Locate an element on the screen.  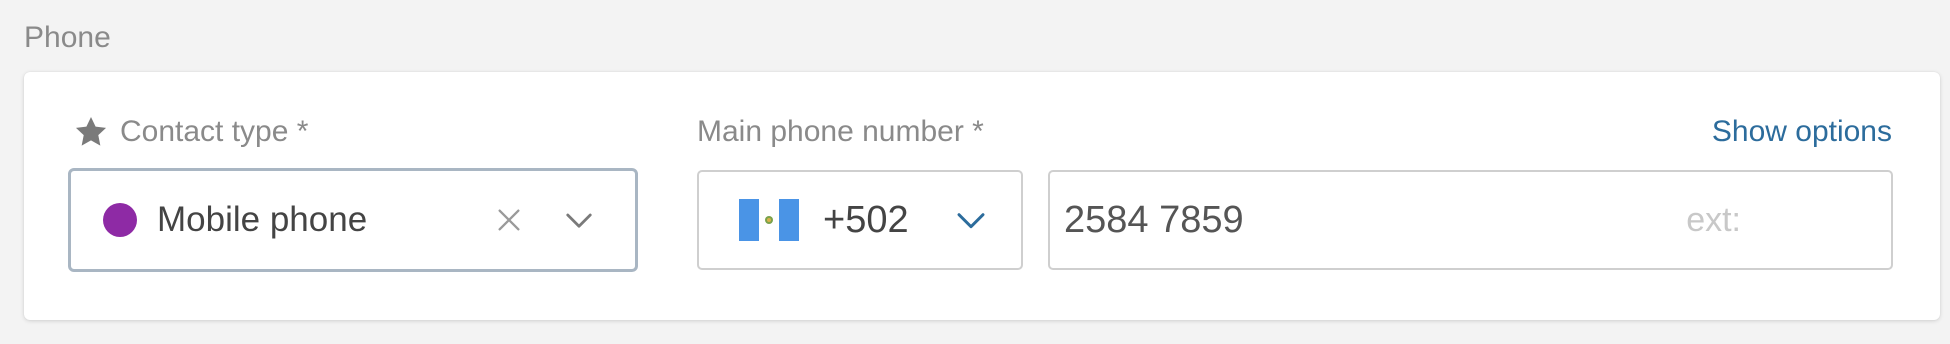
extension-placeholder: ext: is located at coordinates (1713, 220).